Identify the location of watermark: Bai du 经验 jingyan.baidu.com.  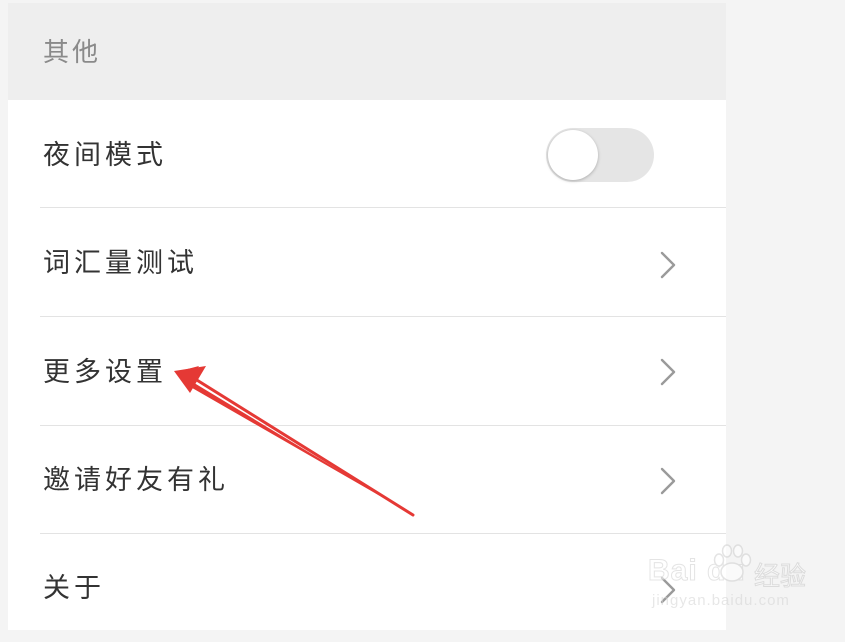
(741, 580).